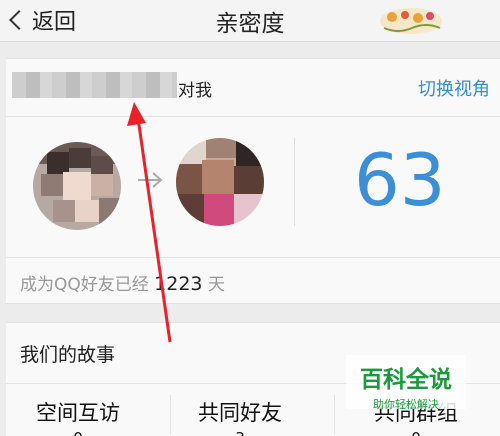 The height and width of the screenshot is (436, 500). Describe the element at coordinates (411, 21) in the screenshot. I see `decorative-stamp-icon` at that location.